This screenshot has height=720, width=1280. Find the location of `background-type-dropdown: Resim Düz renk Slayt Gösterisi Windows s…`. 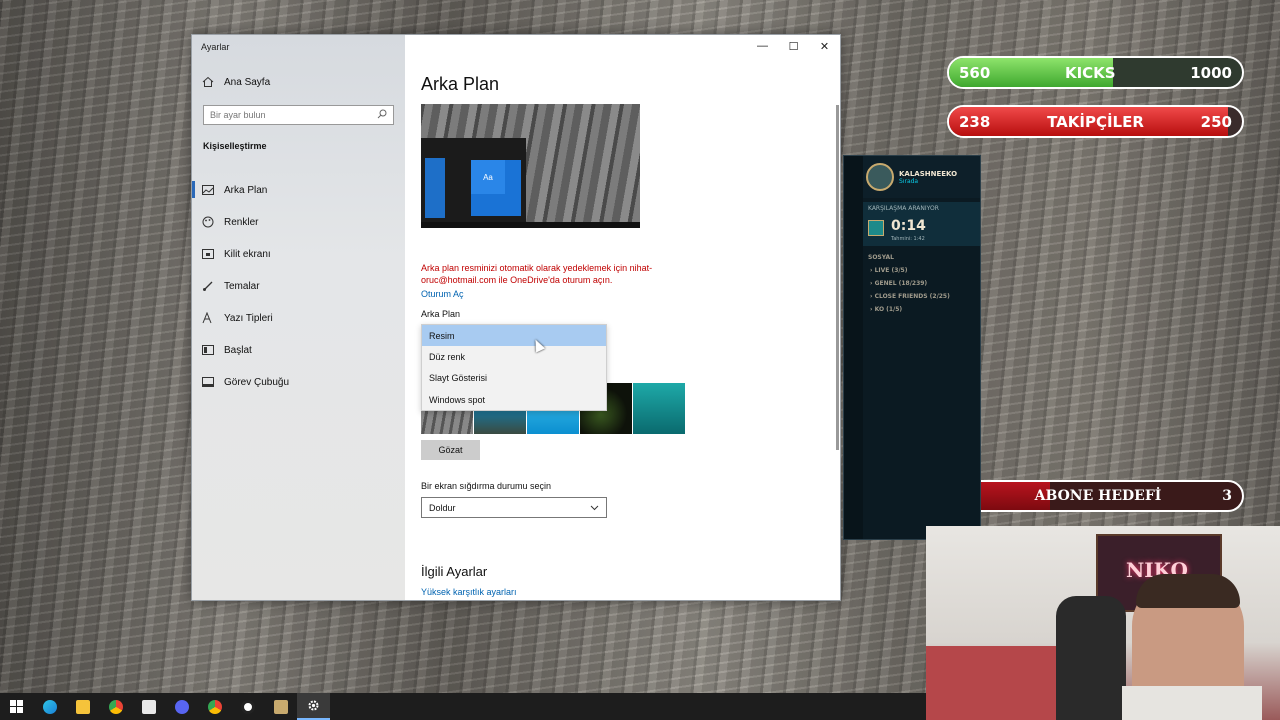

background-type-dropdown: Resim Düz renk Slayt Gösterisi Windows s… is located at coordinates (514, 368).